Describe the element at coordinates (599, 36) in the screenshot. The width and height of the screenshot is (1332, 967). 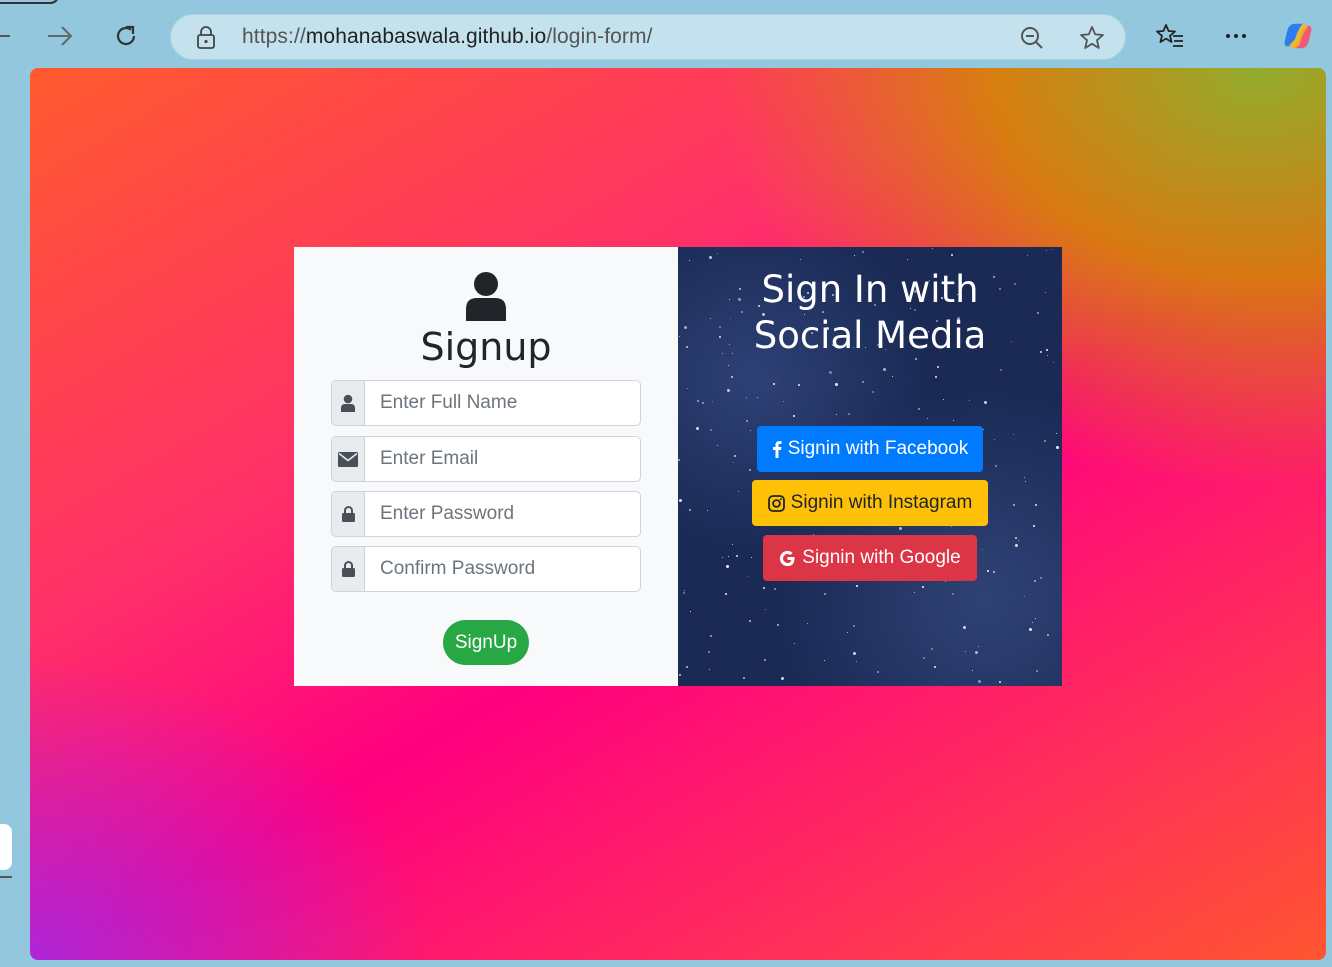
I see `url-path: /login-form/` at that location.